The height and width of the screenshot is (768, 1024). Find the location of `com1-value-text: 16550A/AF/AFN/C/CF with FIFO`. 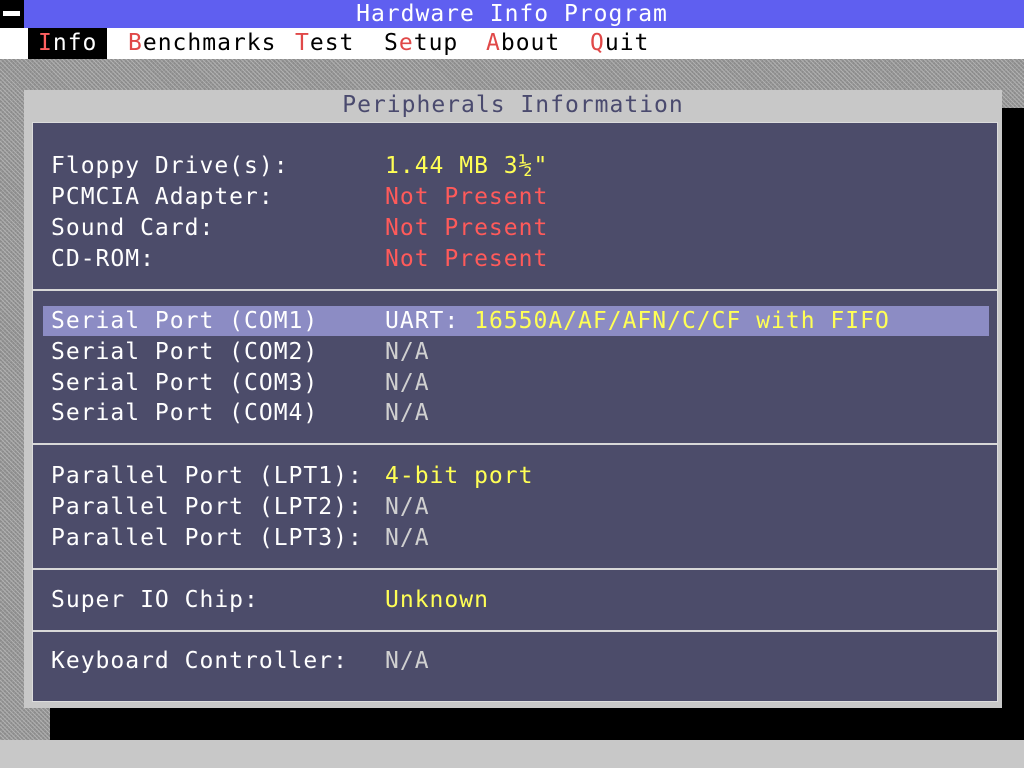

com1-value-text: 16550A/AF/AFN/C/CF with FIFO is located at coordinates (682, 321).